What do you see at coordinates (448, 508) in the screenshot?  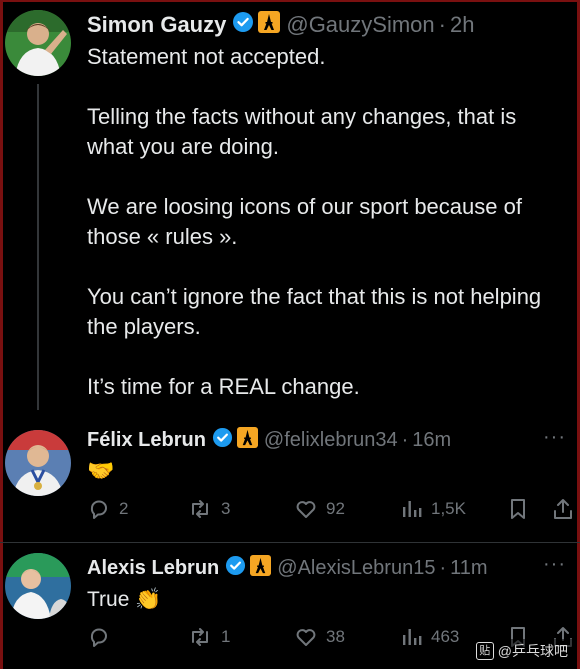 I see `views-count: 1,5K` at bounding box center [448, 508].